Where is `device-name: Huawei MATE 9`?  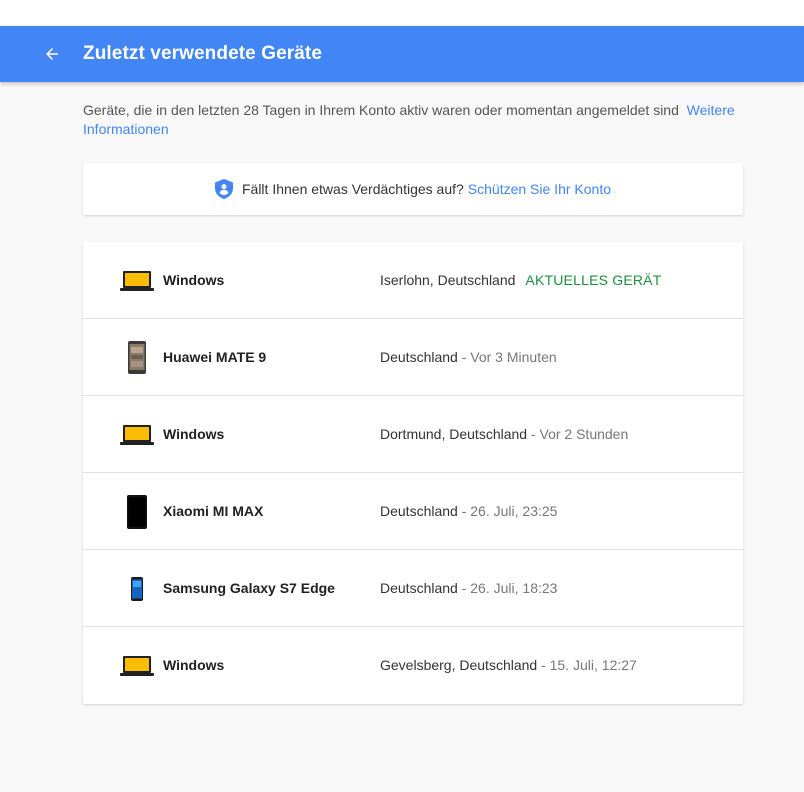 device-name: Huawei MATE 9 is located at coordinates (215, 357).